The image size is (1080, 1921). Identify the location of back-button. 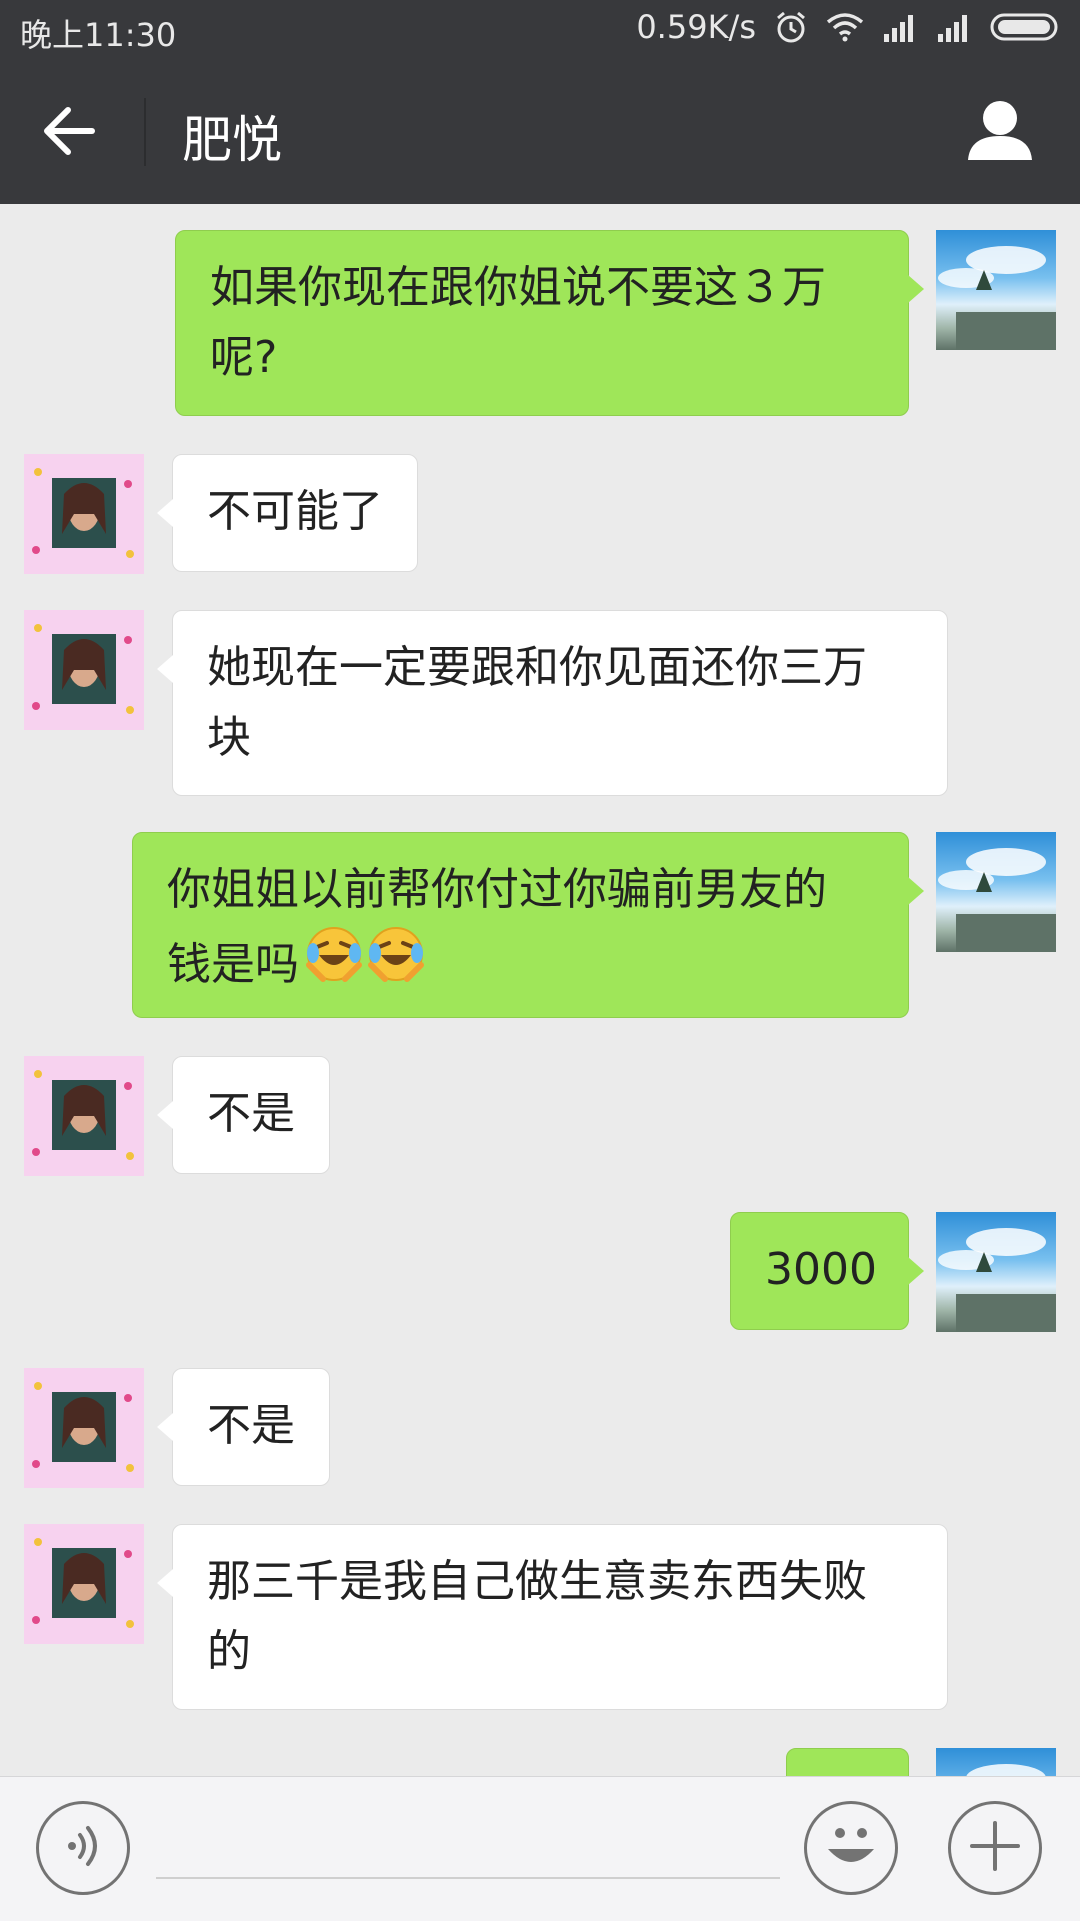
(69, 133).